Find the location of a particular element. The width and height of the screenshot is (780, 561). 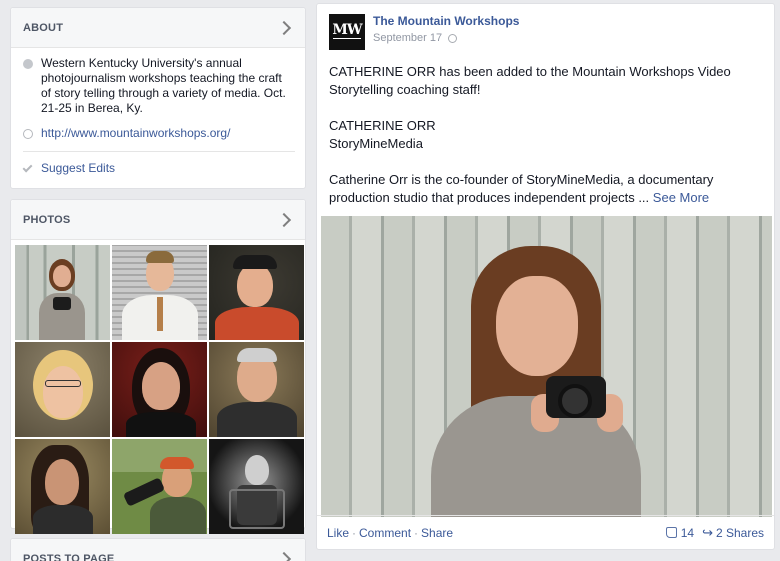

about-title: ABOUT is located at coordinates (43, 27).